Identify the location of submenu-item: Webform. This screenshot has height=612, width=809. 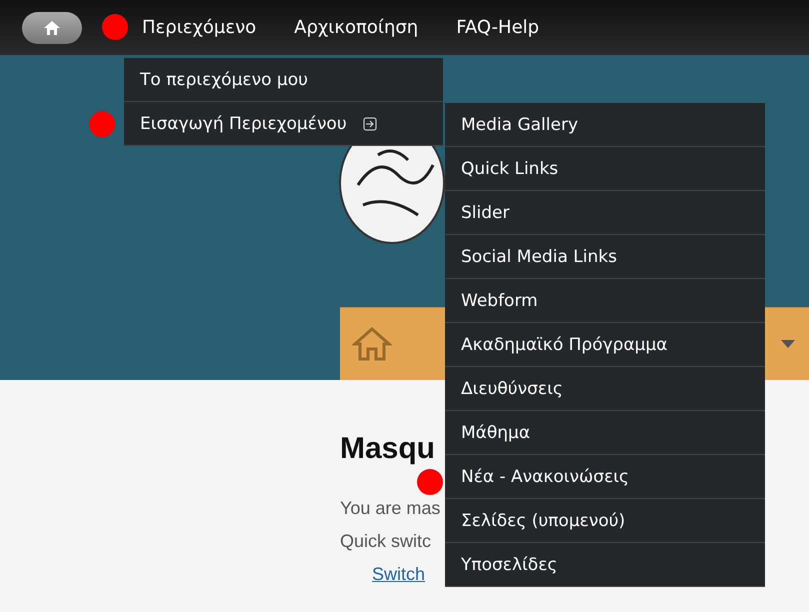
(605, 301).